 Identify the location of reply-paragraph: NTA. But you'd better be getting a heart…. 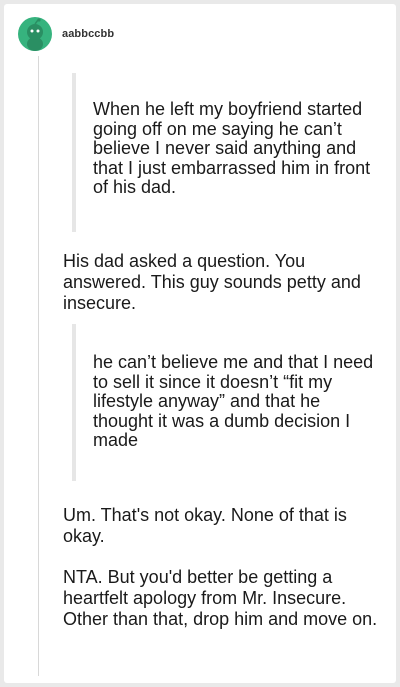
(220, 598).